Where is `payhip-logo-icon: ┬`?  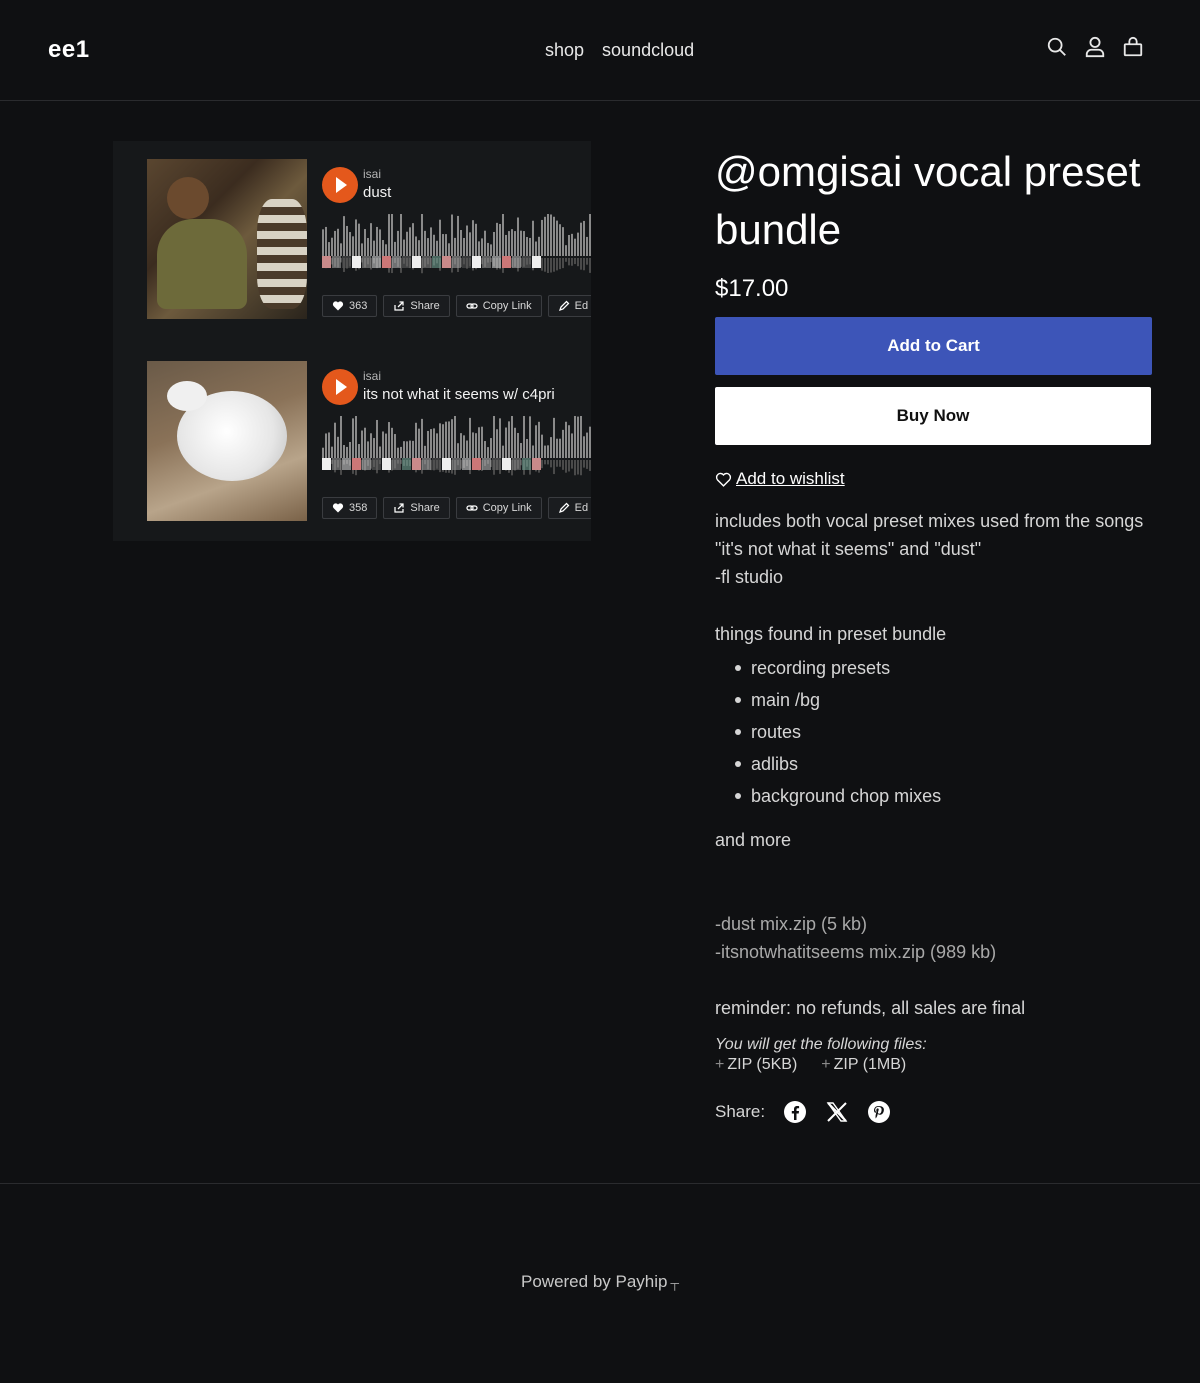 payhip-logo-icon: ┬ is located at coordinates (674, 1283).